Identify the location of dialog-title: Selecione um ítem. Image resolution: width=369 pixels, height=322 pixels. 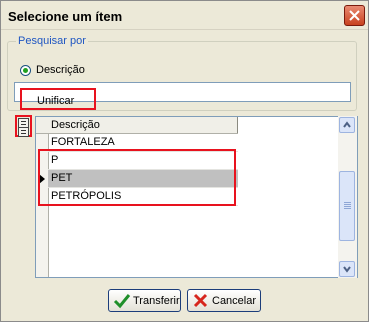
(65, 16).